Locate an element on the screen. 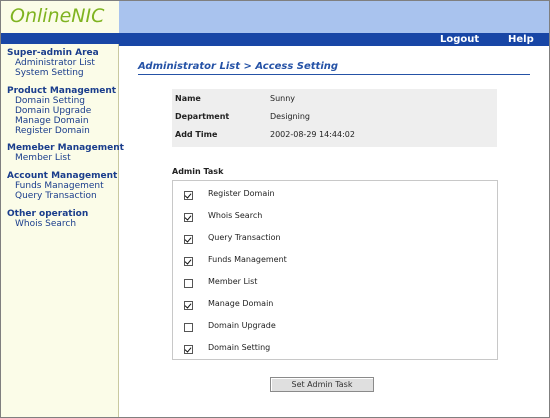  sidebar-item-domain-upgrade: Domain Upgrade is located at coordinates (53, 111).